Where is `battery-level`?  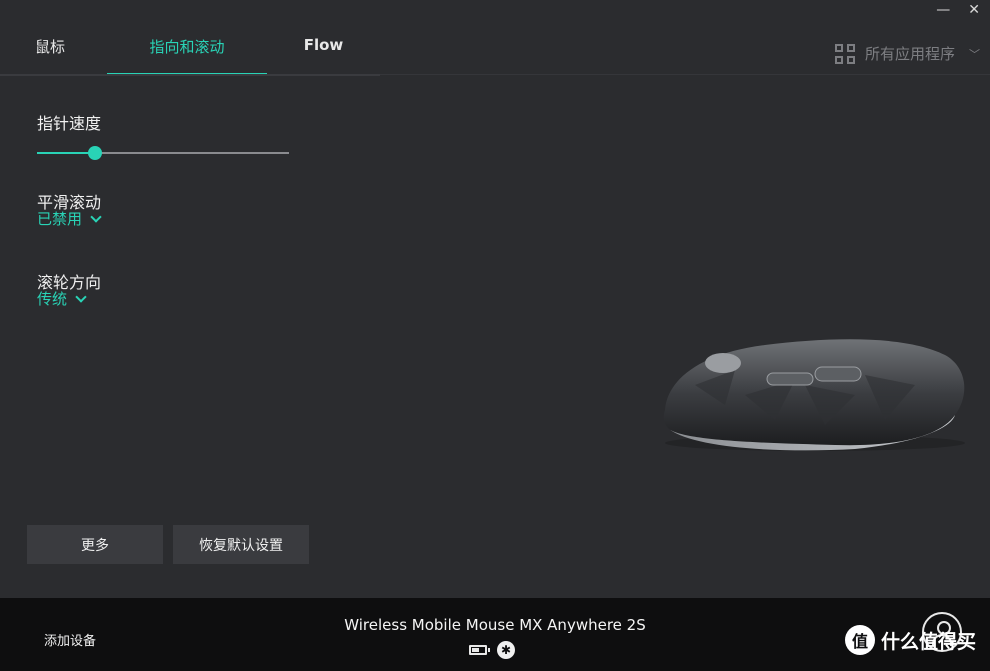
battery-level is located at coordinates (476, 650).